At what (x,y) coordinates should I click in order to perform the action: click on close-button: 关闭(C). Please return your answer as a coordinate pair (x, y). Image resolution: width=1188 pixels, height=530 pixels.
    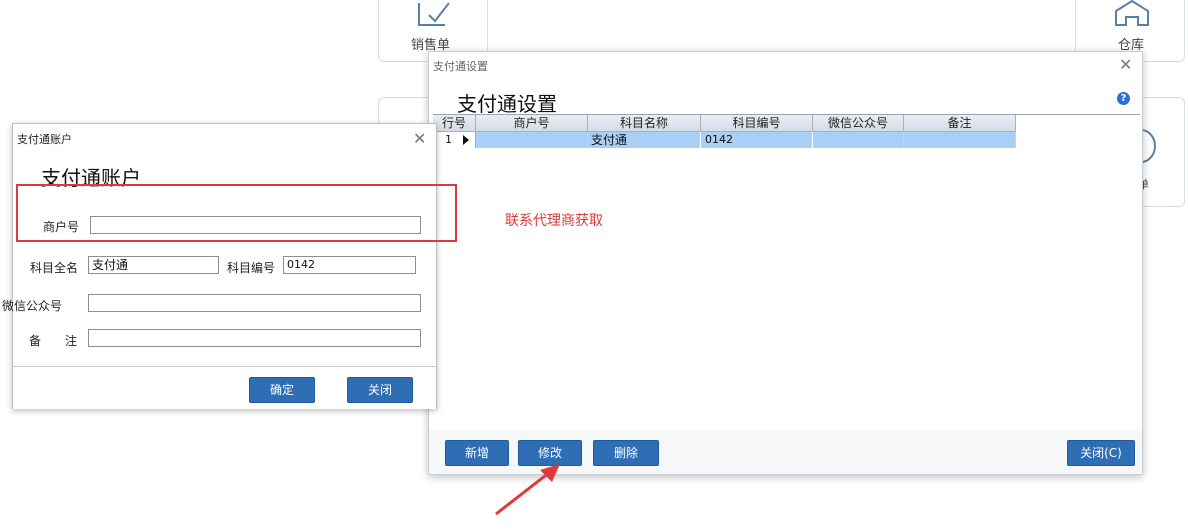
    Looking at the image, I should click on (1101, 453).